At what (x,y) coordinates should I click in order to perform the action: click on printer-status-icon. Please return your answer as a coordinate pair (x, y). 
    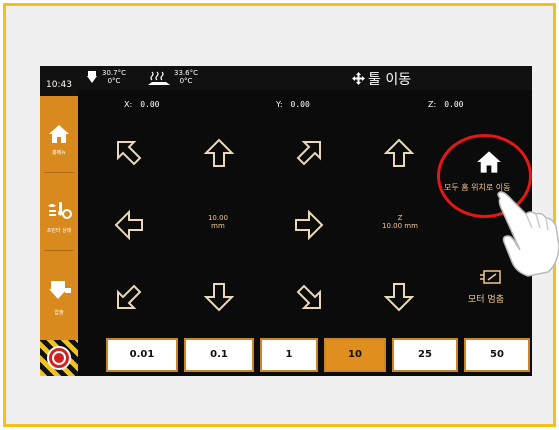
    Looking at the image, I should click on (60, 210).